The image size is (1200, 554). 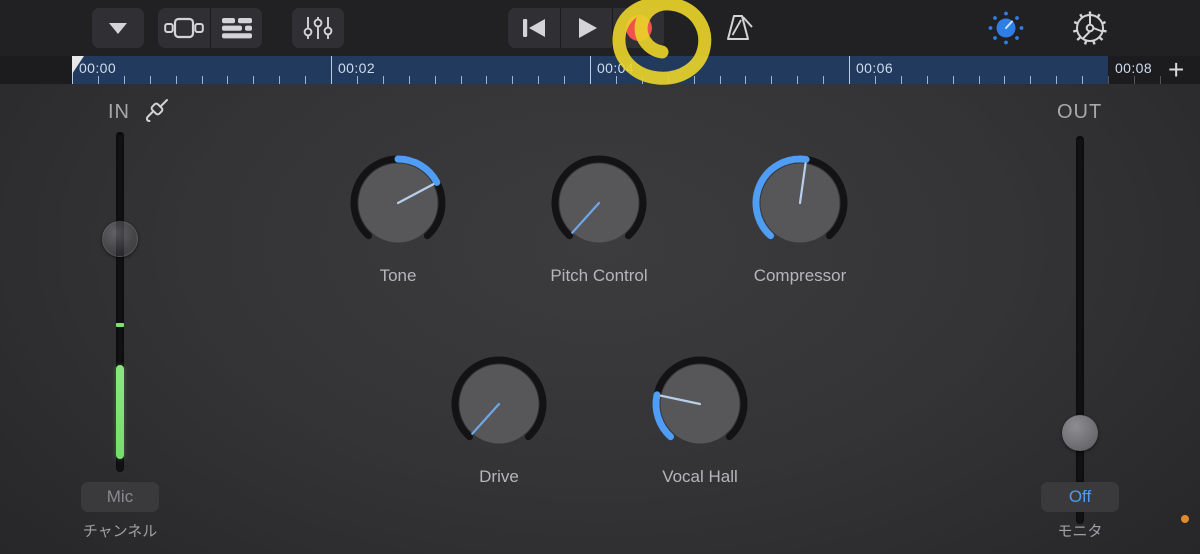 I want to click on knob-pitch-control: Pitch Control, so click(x=599, y=217).